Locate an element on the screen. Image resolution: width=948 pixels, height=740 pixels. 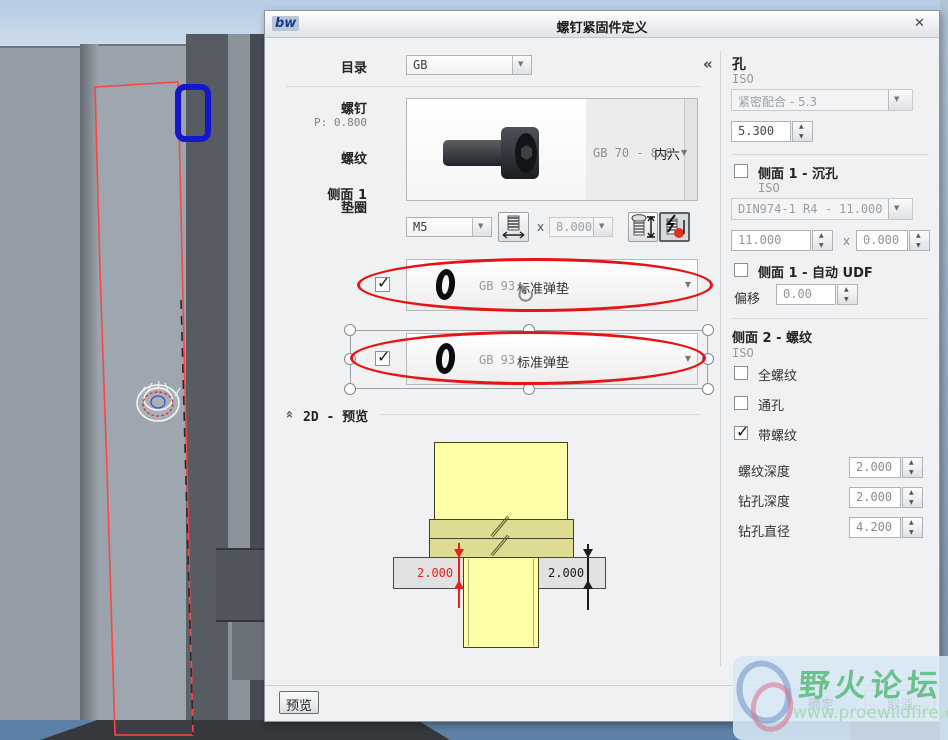
screw-label: 螺钉 is located at coordinates (353, 109).